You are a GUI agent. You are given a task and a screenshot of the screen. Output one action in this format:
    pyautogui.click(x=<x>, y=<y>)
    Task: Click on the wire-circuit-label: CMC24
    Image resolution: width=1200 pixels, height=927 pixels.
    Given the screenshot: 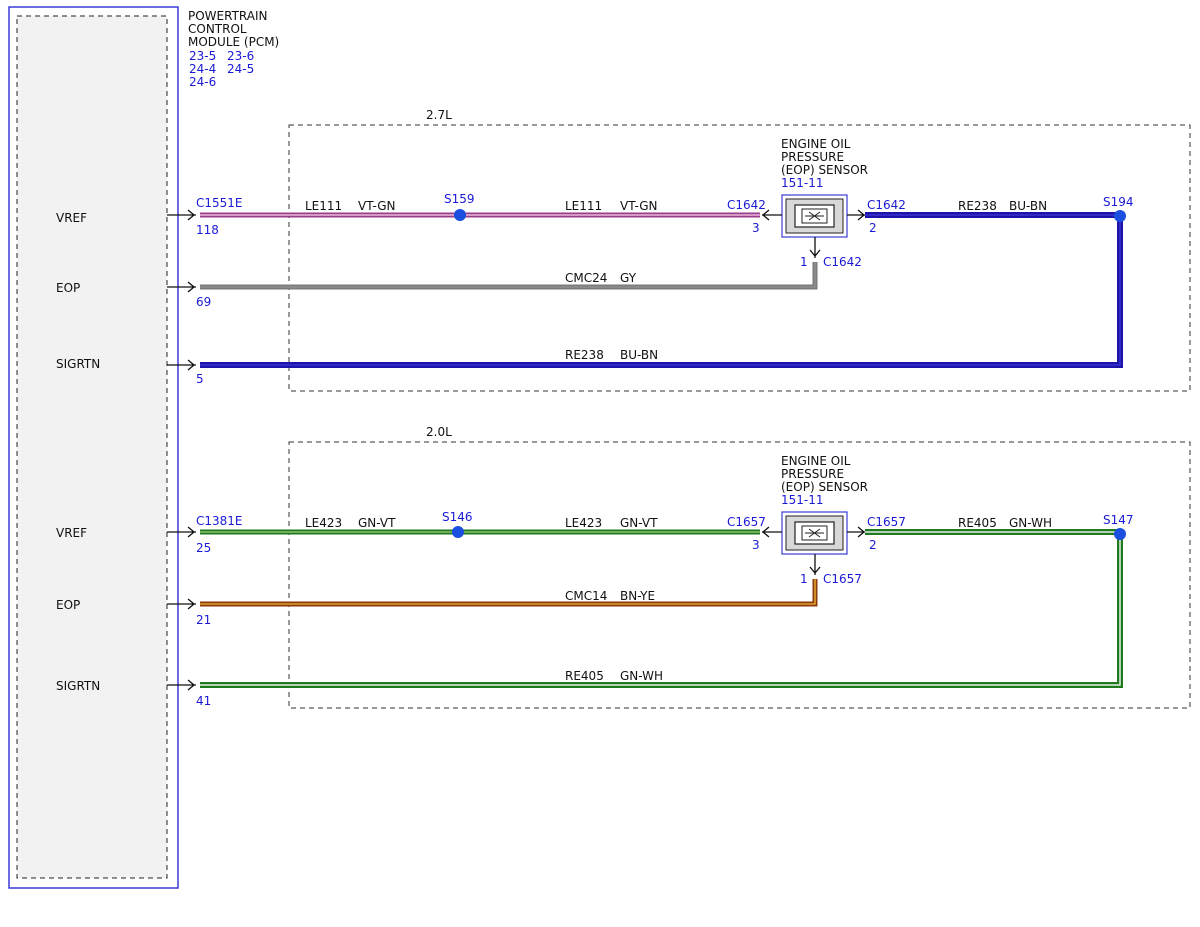 What is the action you would take?
    pyautogui.click(x=586, y=278)
    